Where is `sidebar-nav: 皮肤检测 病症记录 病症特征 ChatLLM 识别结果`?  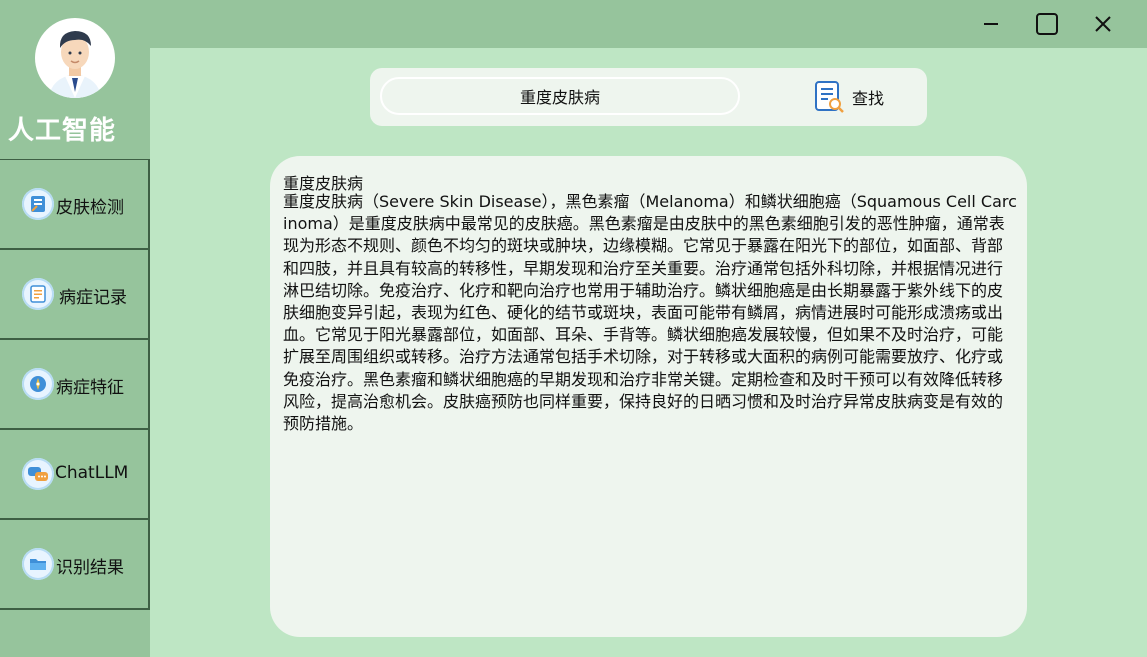
sidebar-nav: 皮肤检测 病症记录 病症特征 ChatLLM 识别结果 is located at coordinates (75, 384).